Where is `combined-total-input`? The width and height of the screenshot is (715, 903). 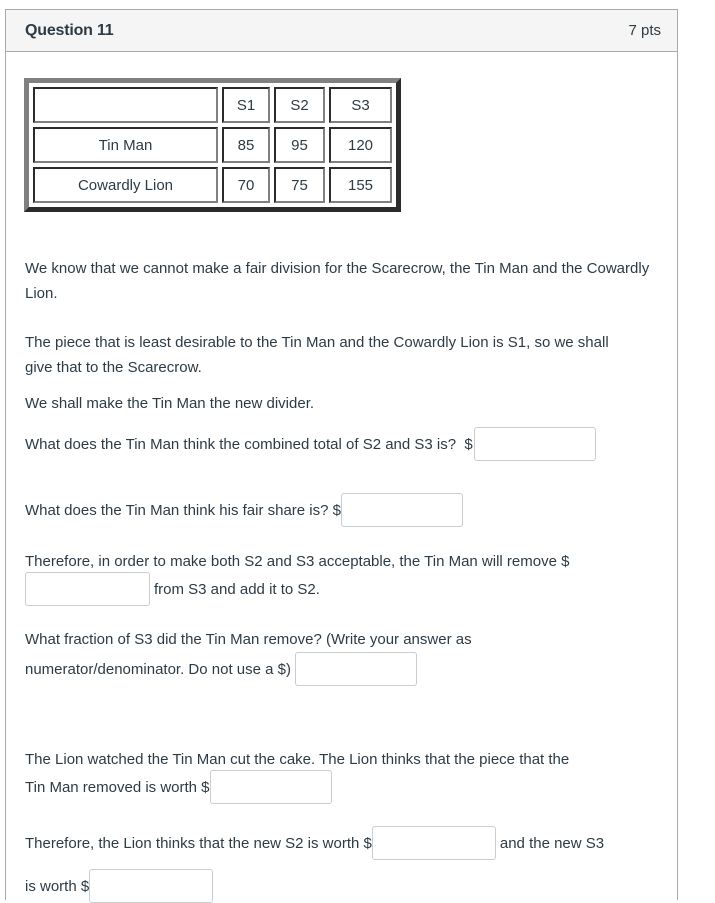
combined-total-input is located at coordinates (534, 444).